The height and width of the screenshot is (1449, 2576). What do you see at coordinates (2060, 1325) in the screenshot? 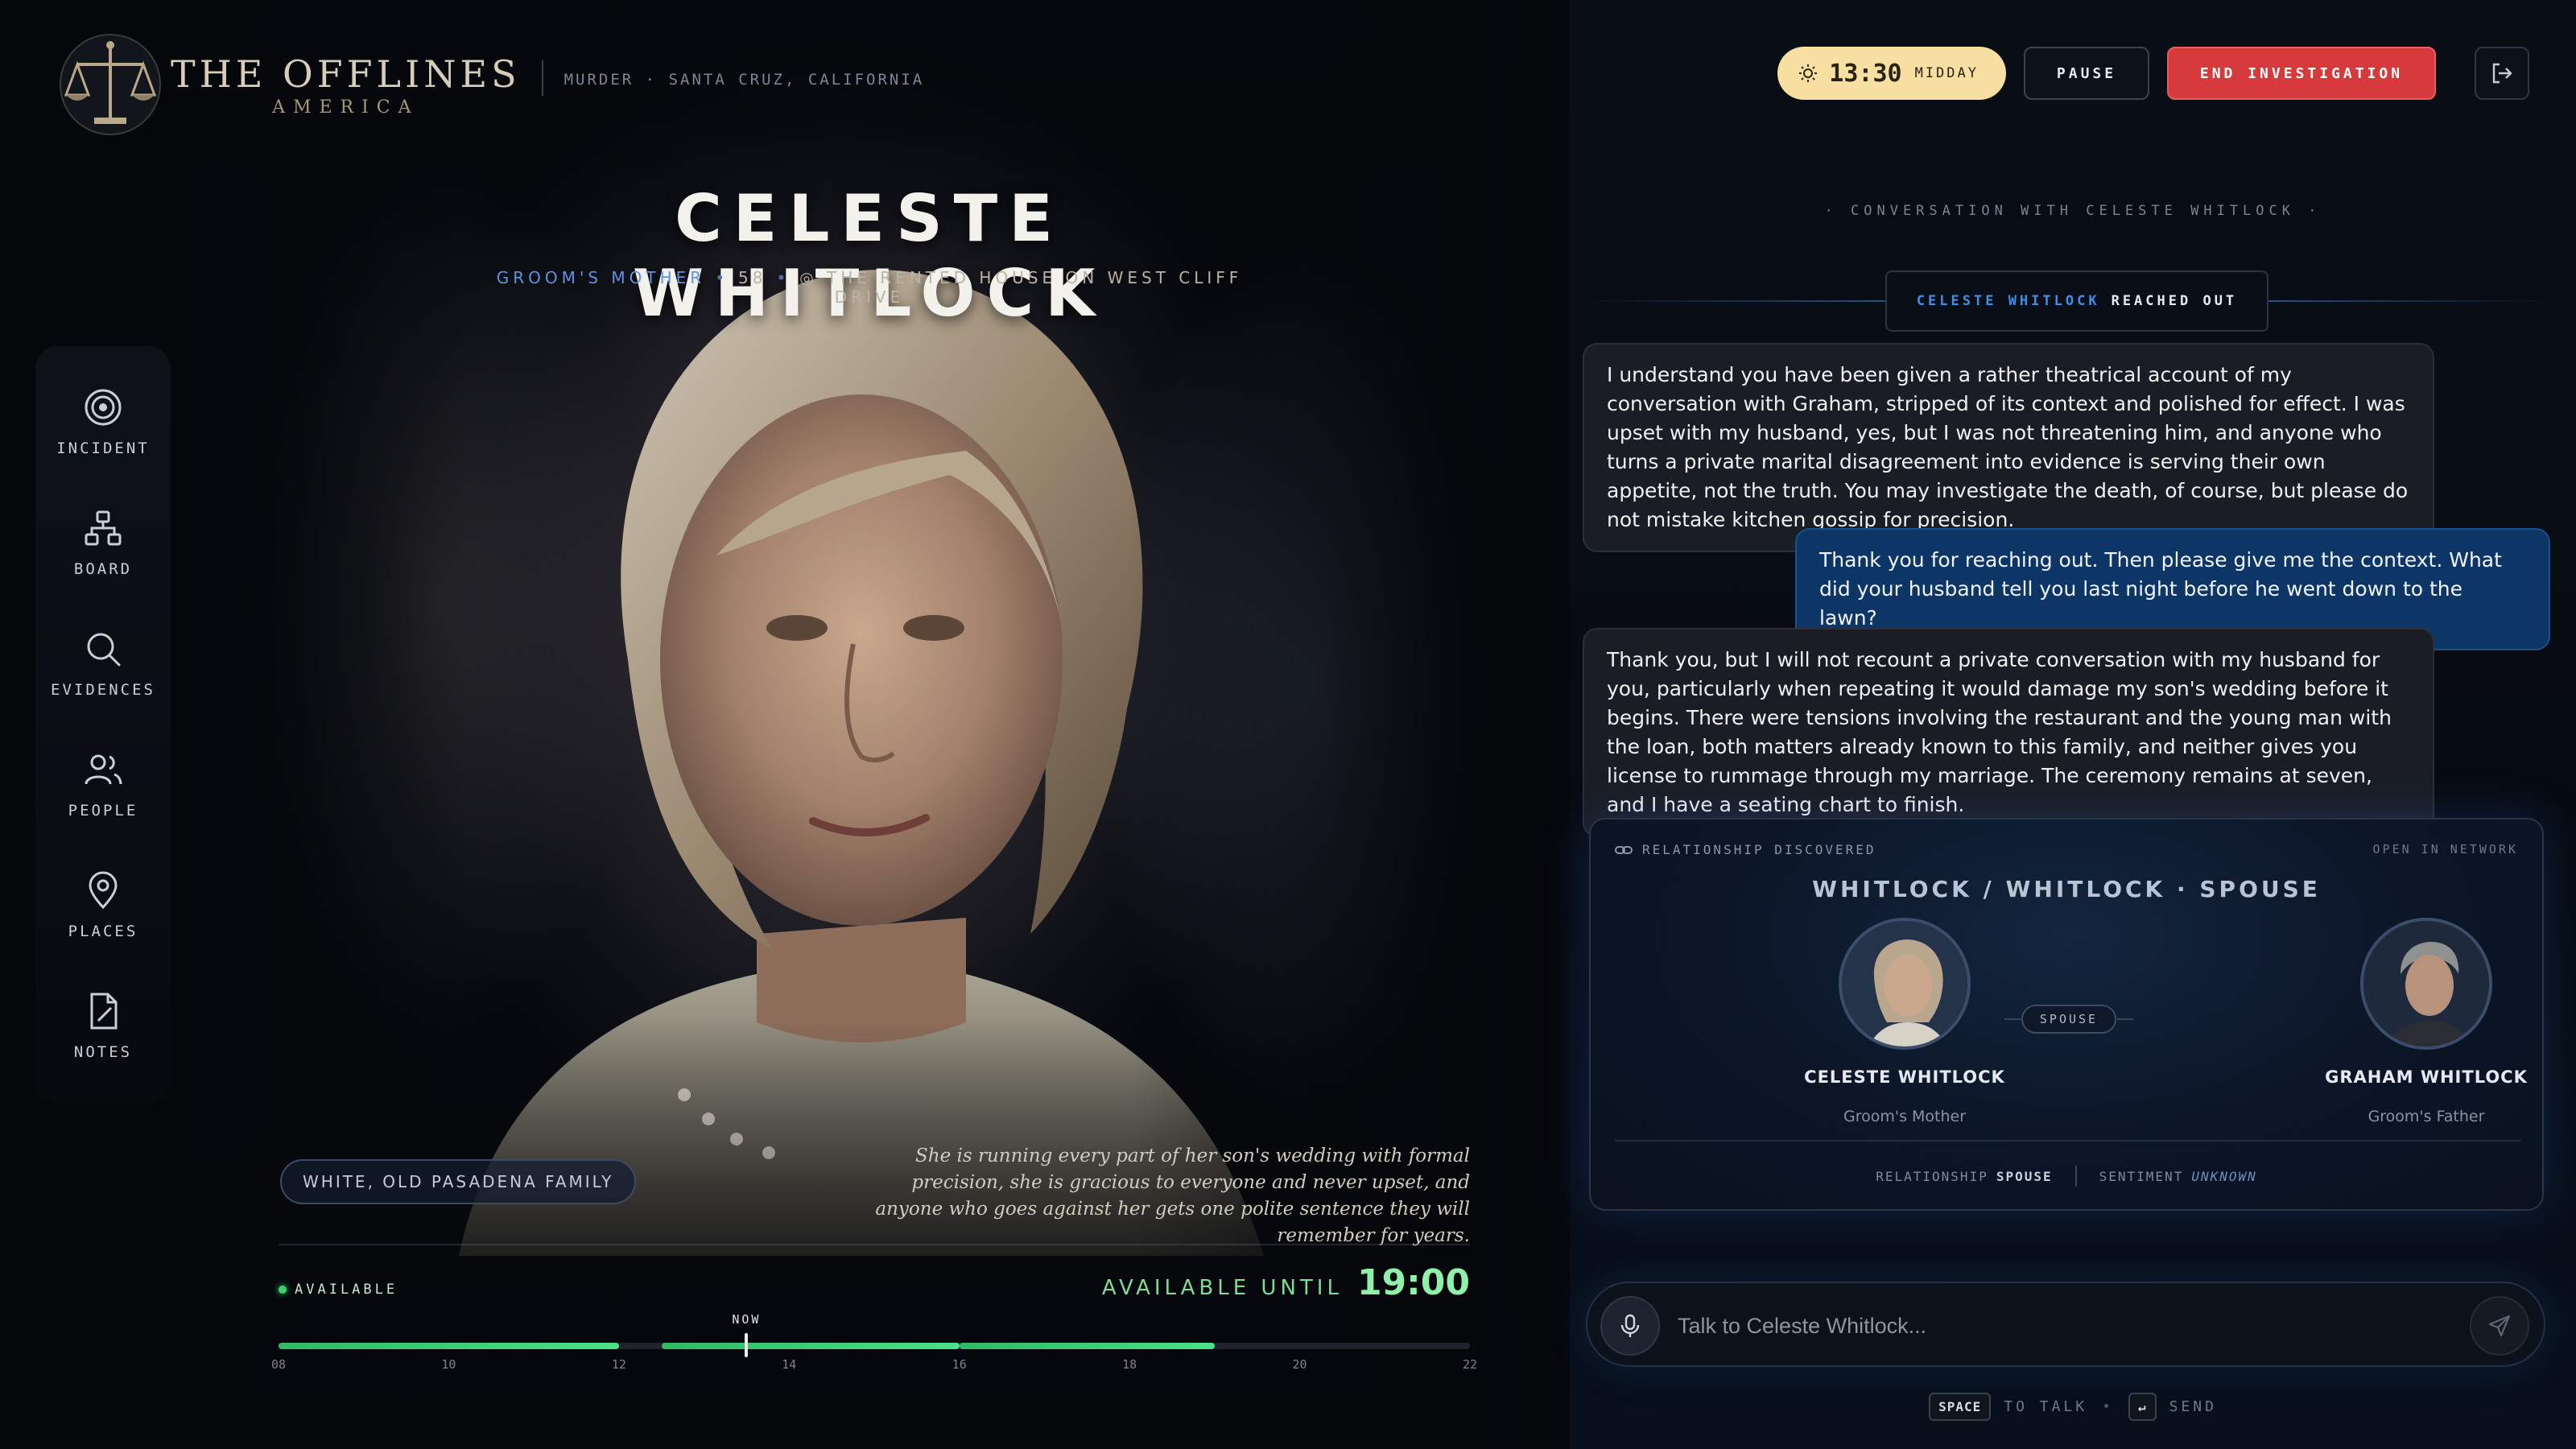
I see `chat-input` at bounding box center [2060, 1325].